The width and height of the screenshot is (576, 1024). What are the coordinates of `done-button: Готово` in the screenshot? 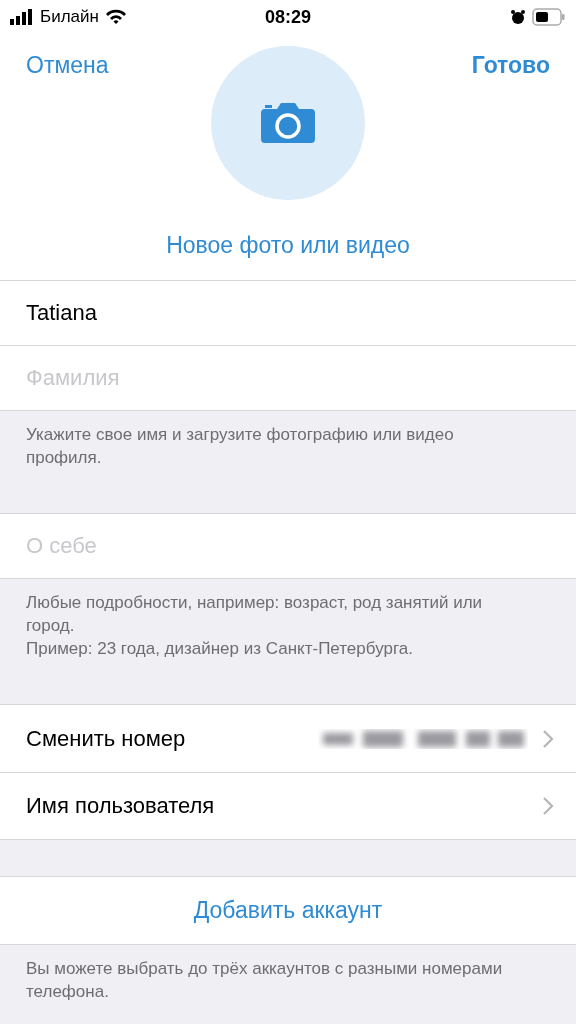 It's located at (510, 65).